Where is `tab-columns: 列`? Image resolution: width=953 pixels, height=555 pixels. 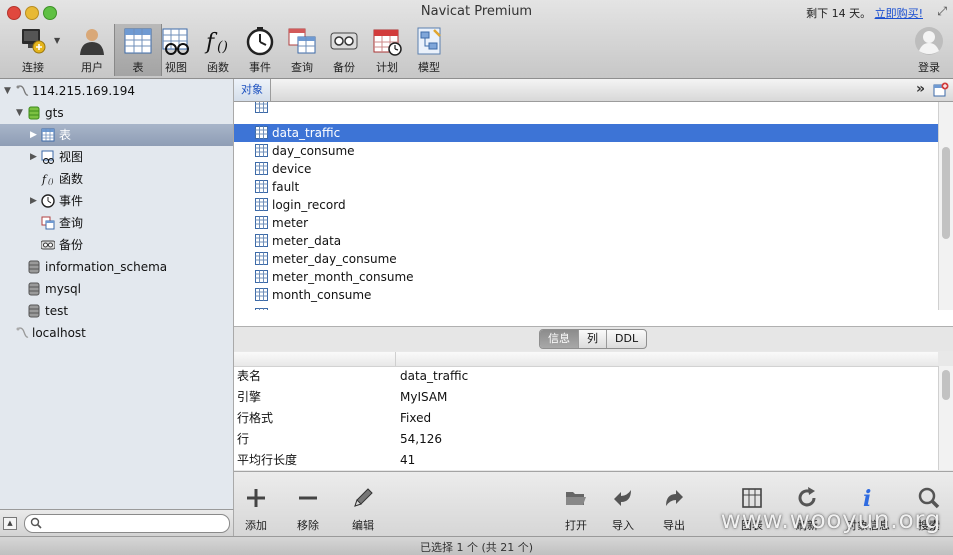
tab-columns: 列 is located at coordinates (593, 339).